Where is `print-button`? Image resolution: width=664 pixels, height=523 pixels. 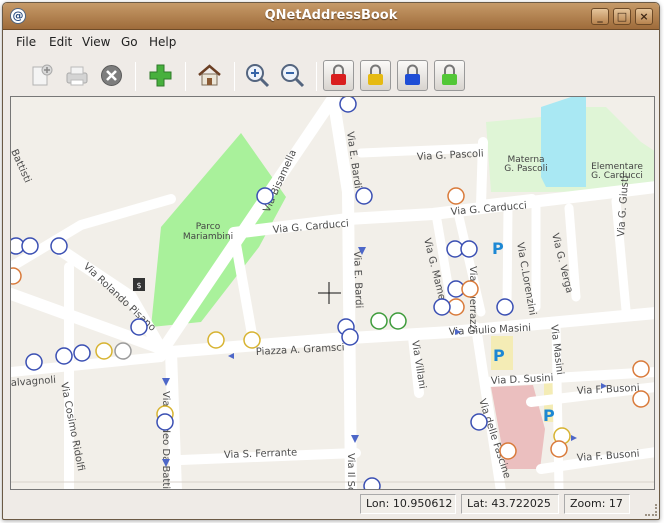
print-button is located at coordinates (76, 75).